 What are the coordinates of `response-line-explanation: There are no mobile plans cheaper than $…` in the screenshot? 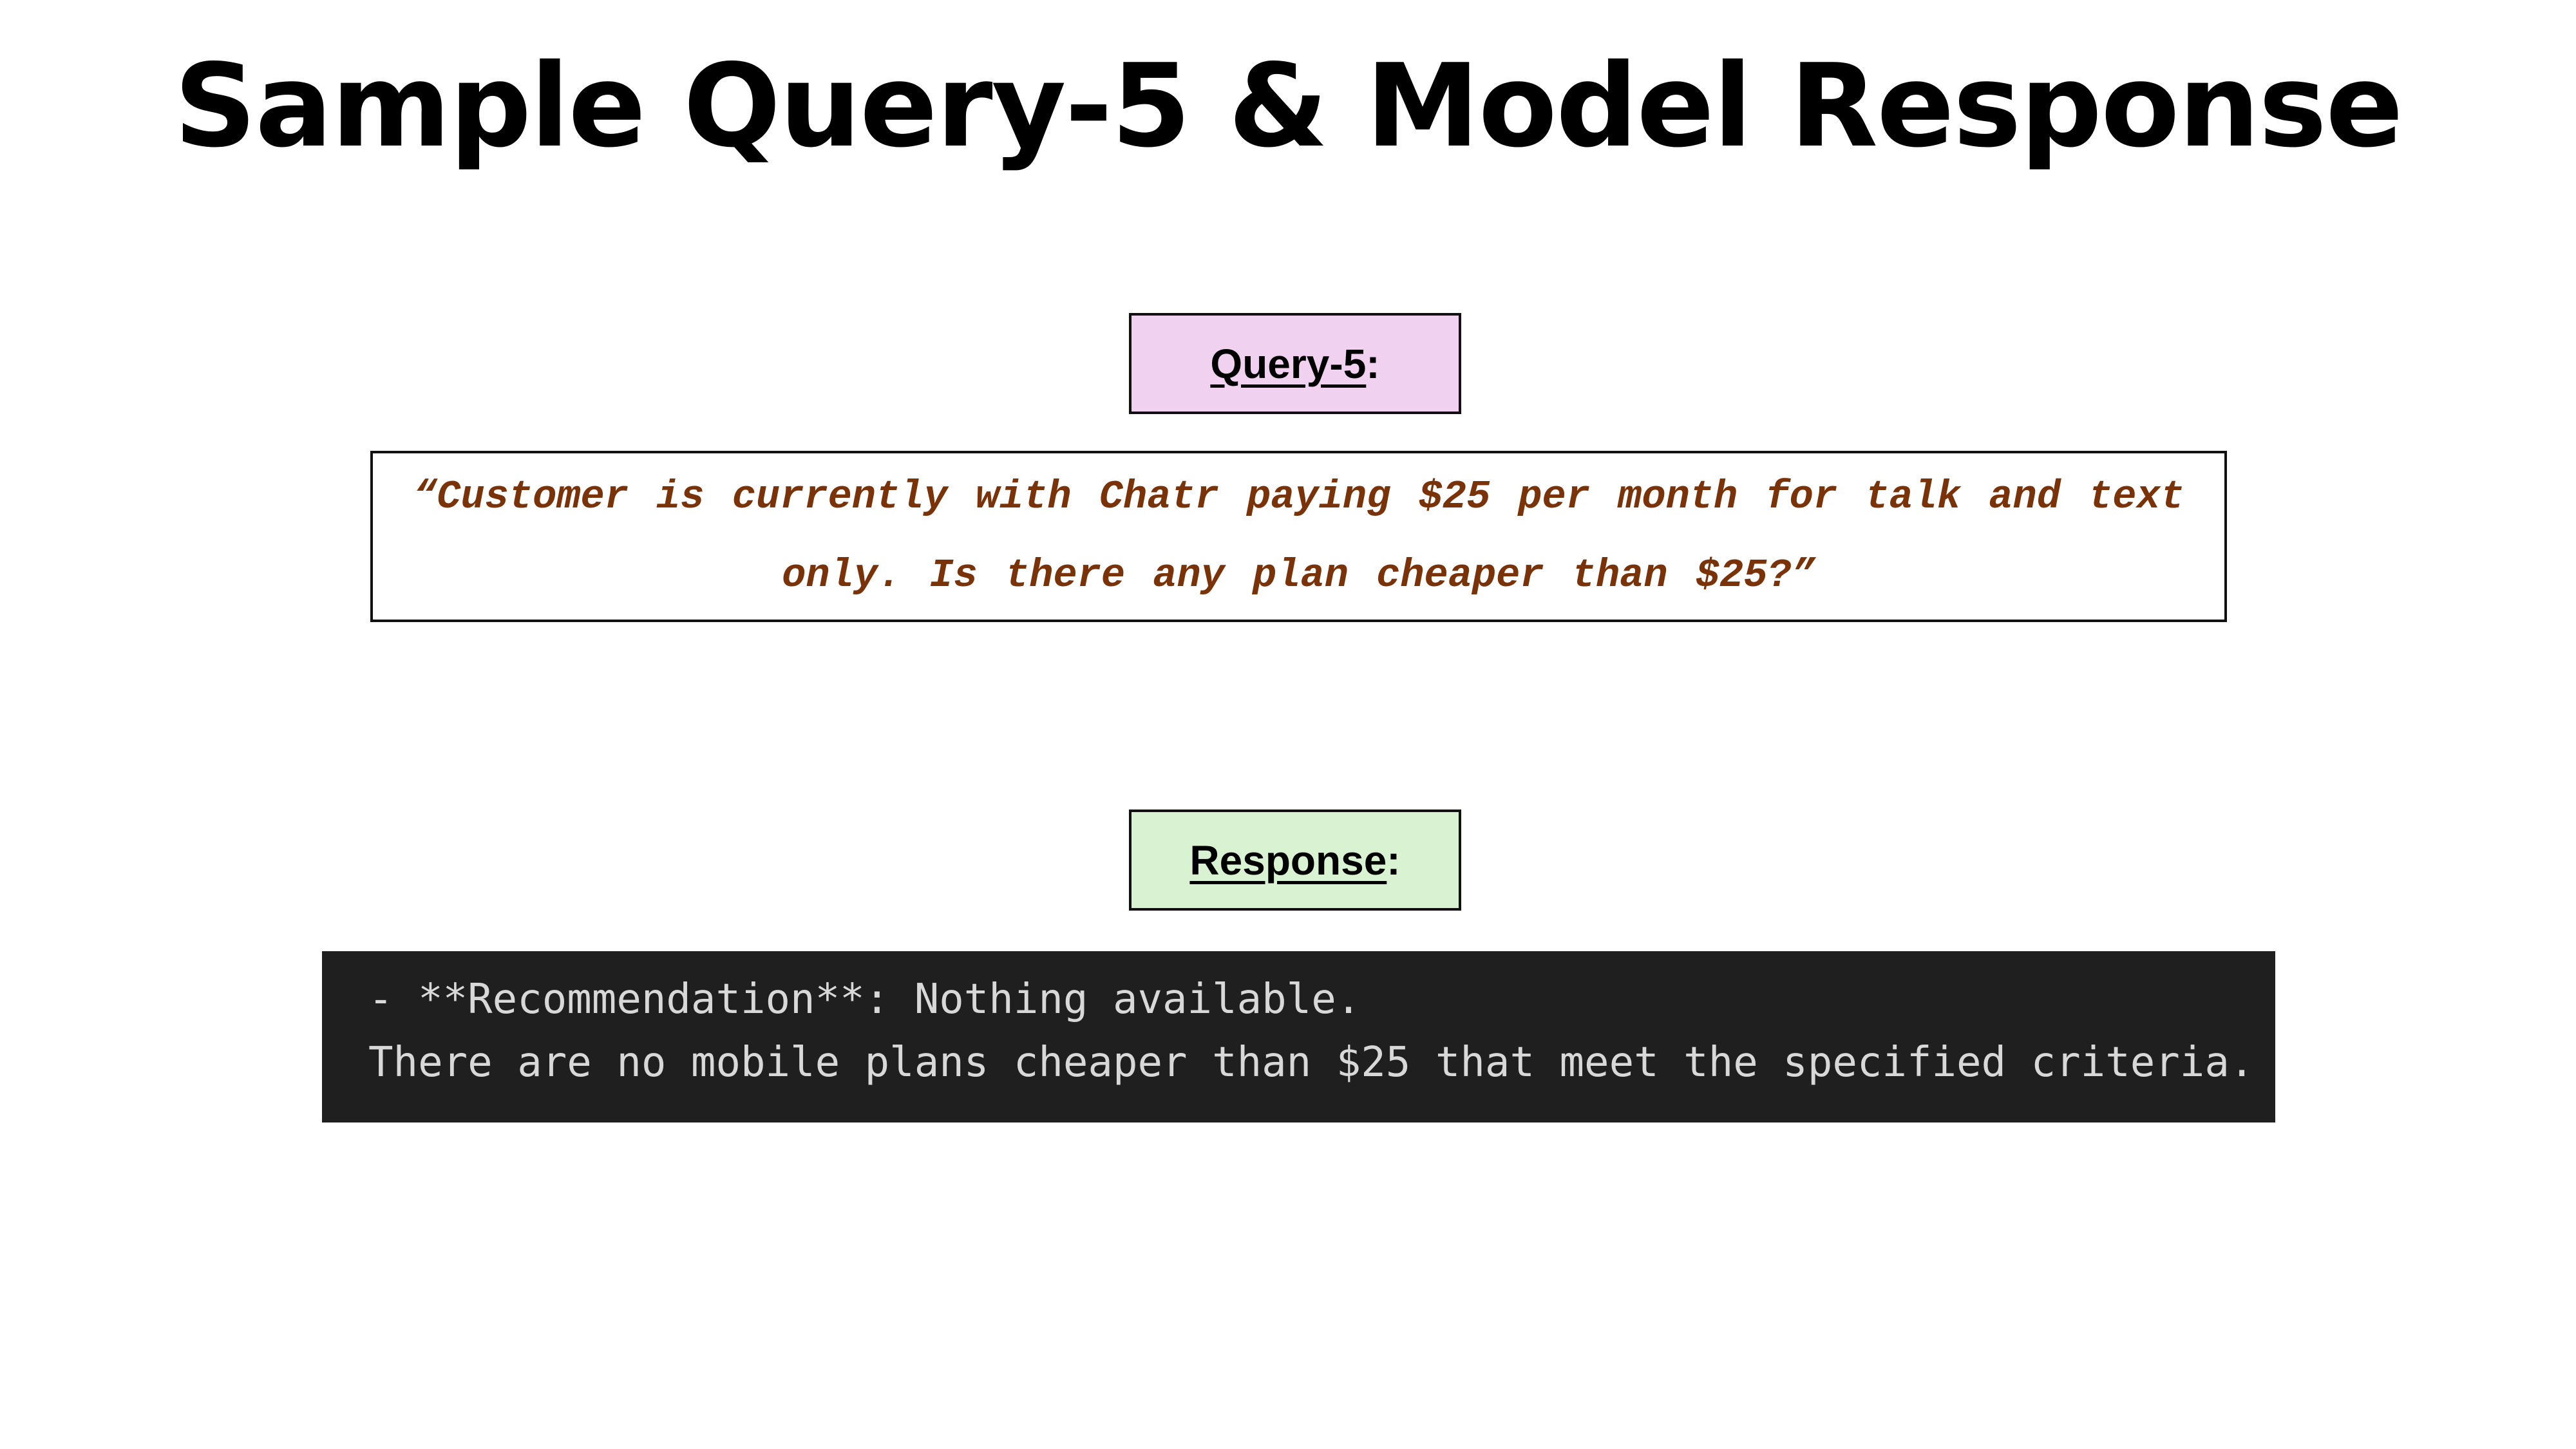 It's located at (1311, 1062).